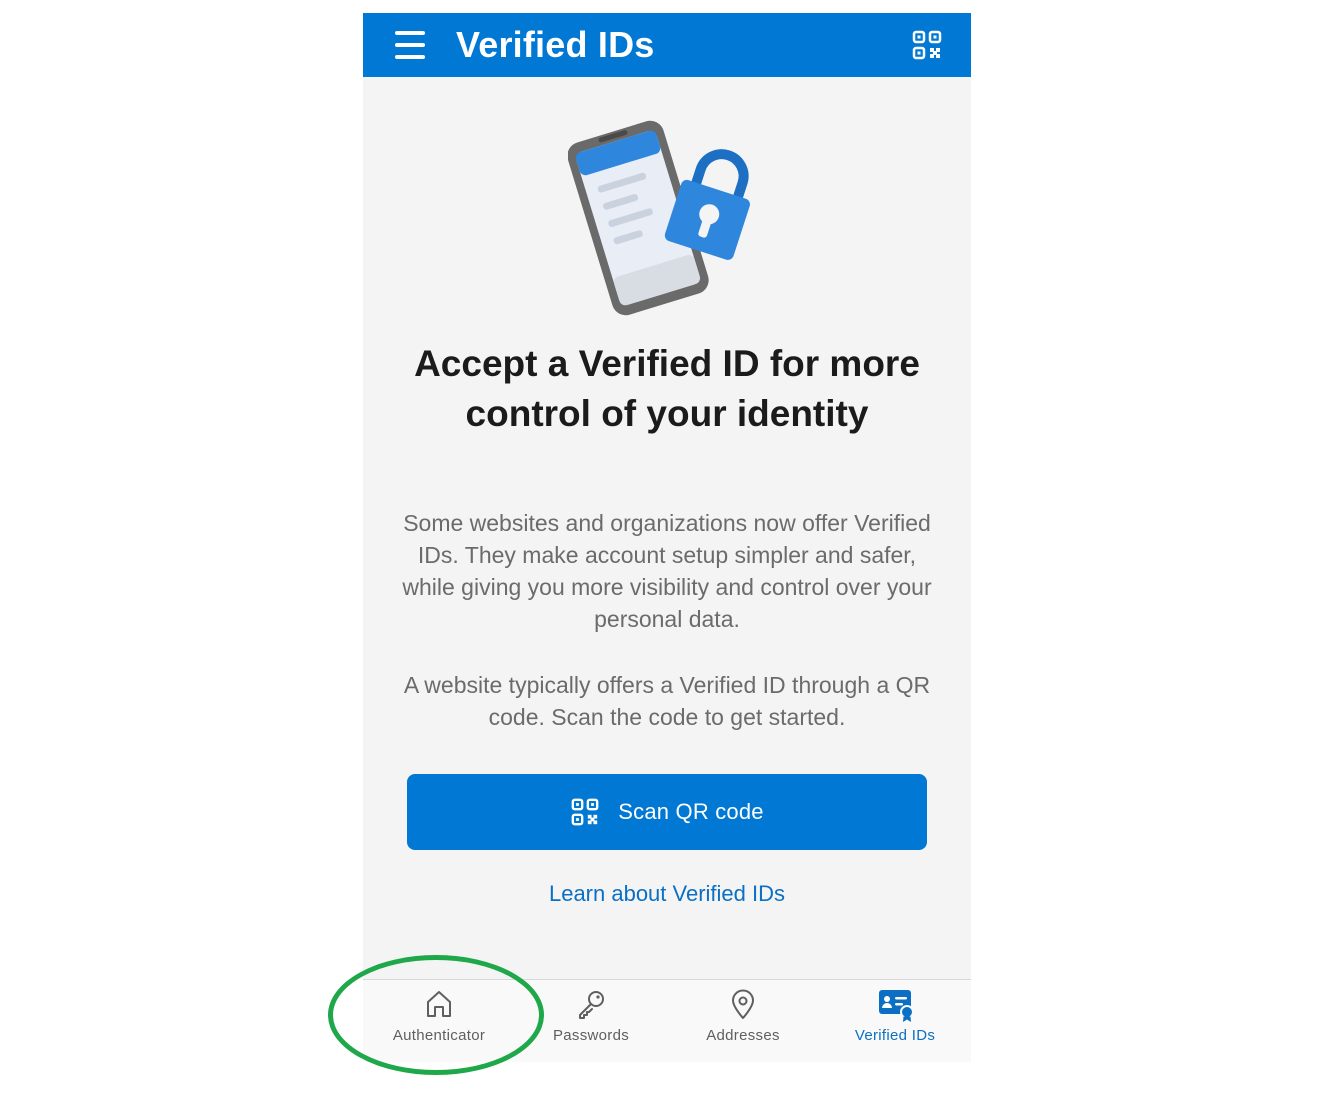 This screenshot has height=1104, width=1344. Describe the element at coordinates (591, 1035) in the screenshot. I see `tab-label: Passwords` at that location.